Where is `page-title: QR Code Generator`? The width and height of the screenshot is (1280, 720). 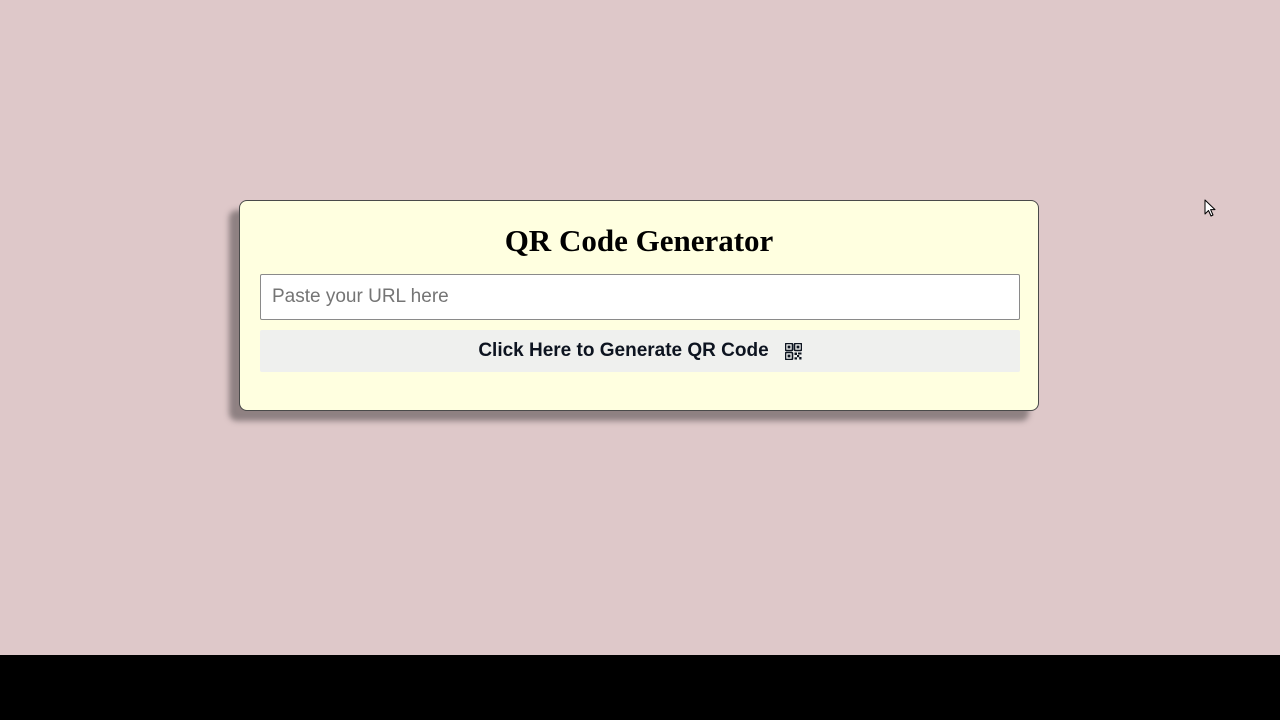
page-title: QR Code Generator is located at coordinates (639, 240).